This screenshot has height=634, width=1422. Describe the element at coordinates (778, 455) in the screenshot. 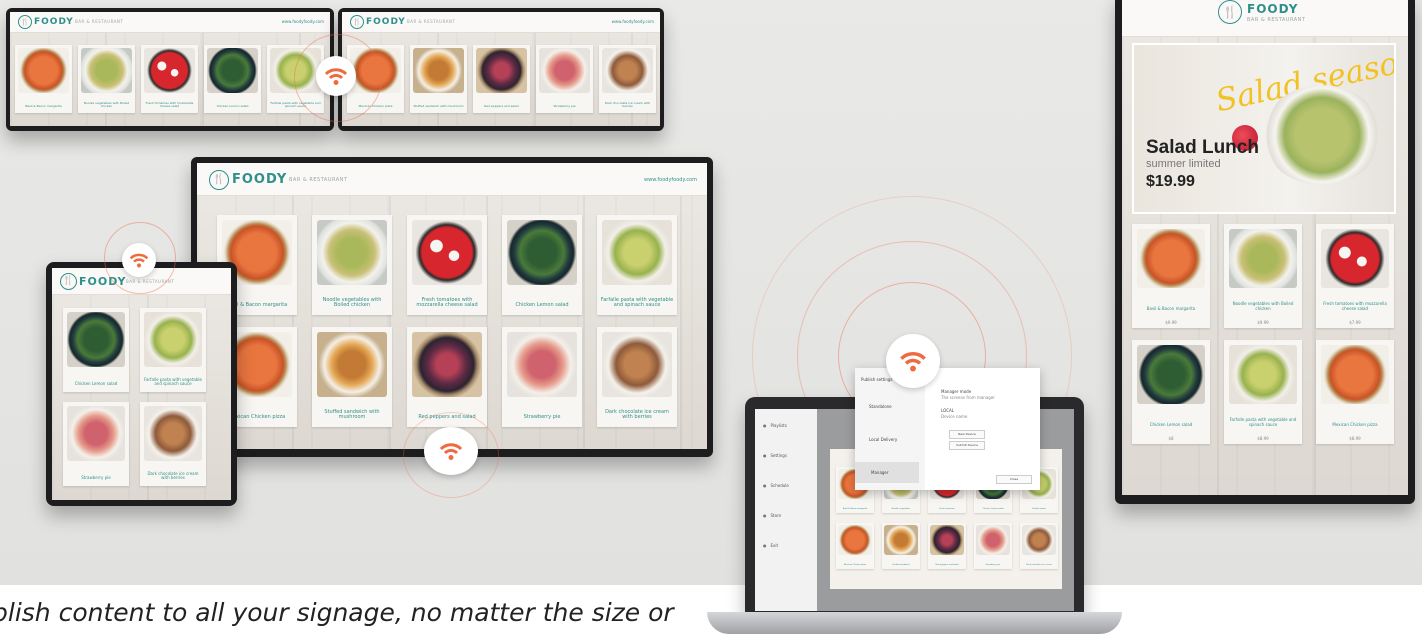

I see `sidebar-item-label: Settings` at that location.